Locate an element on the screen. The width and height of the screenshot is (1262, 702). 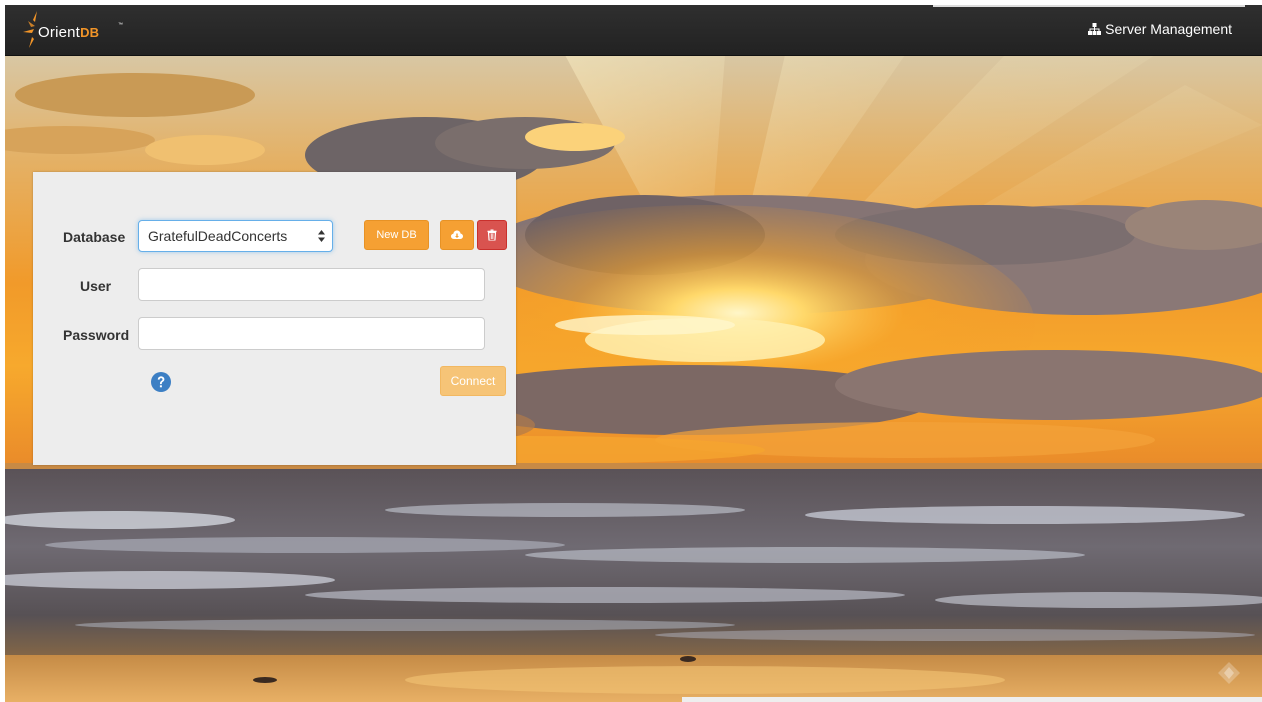
database-select: GratefulDeadConcerts is located at coordinates (235, 236).